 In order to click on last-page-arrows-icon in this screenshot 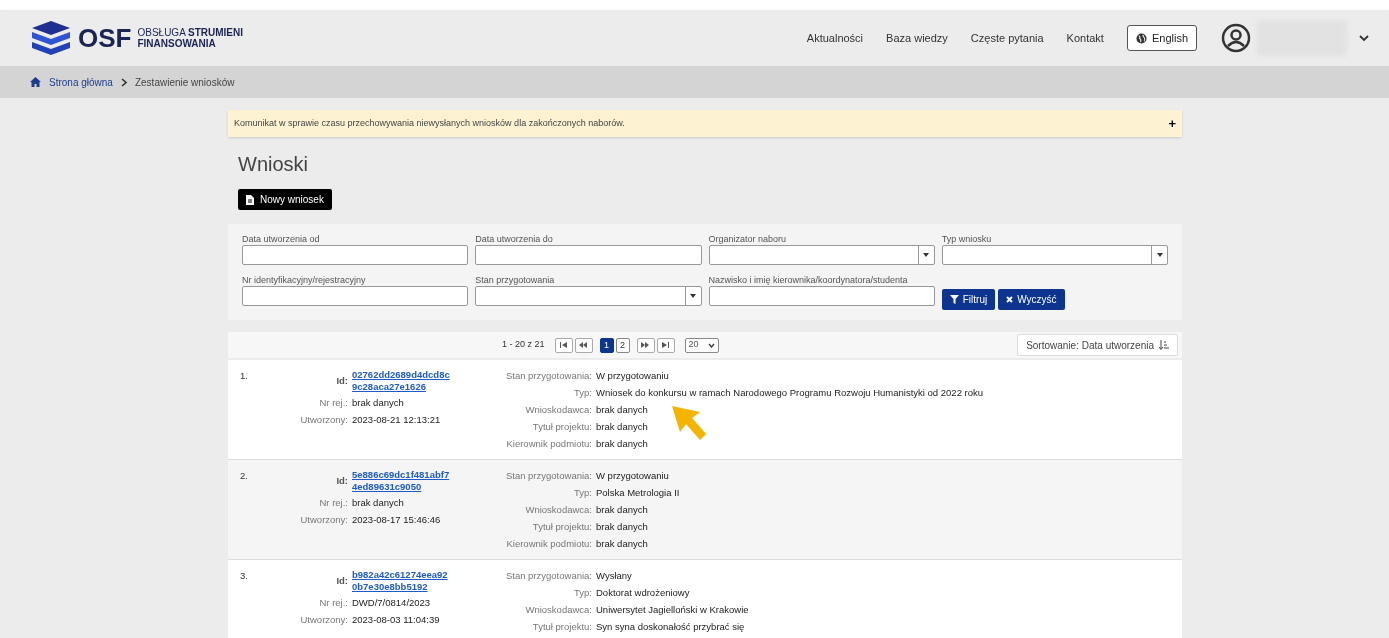, I will do `click(666, 345)`.